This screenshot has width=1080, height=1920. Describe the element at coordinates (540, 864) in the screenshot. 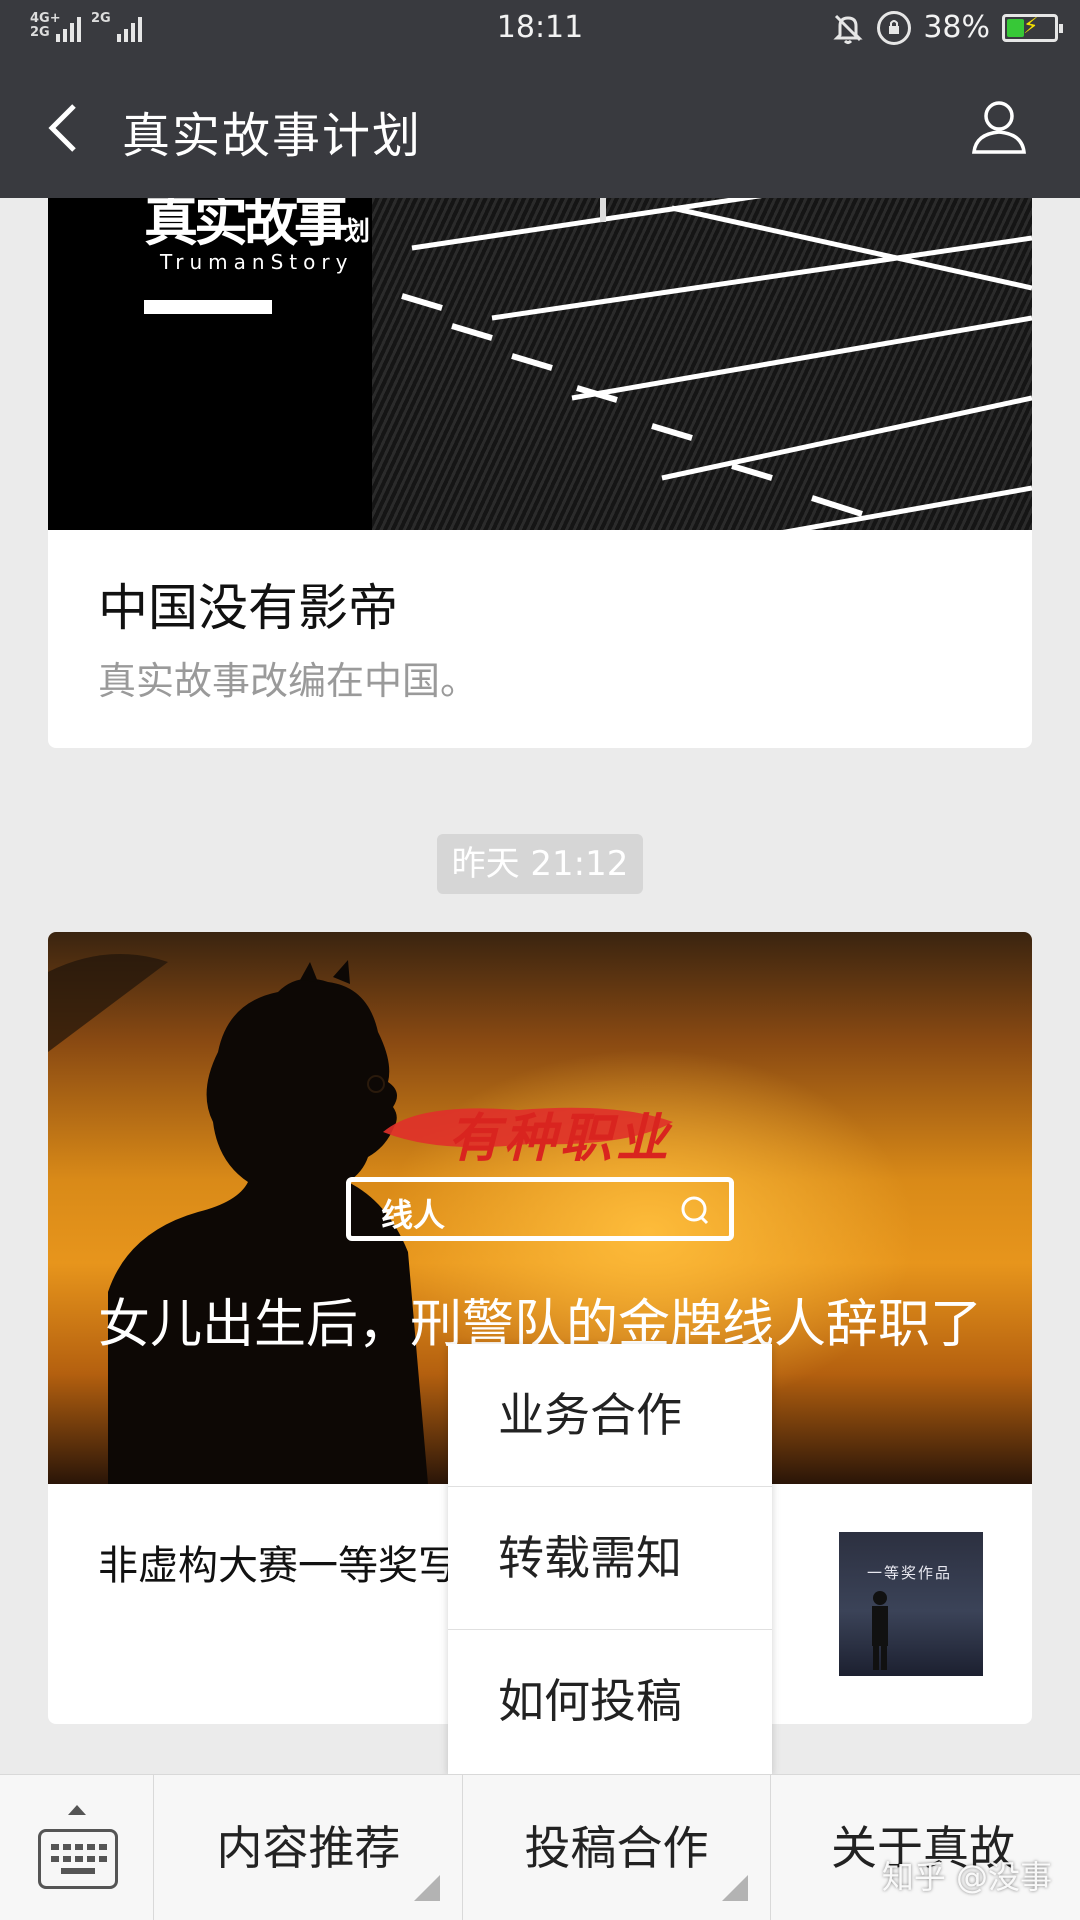

I see `message-timestamp: 昨天 21:12` at that location.